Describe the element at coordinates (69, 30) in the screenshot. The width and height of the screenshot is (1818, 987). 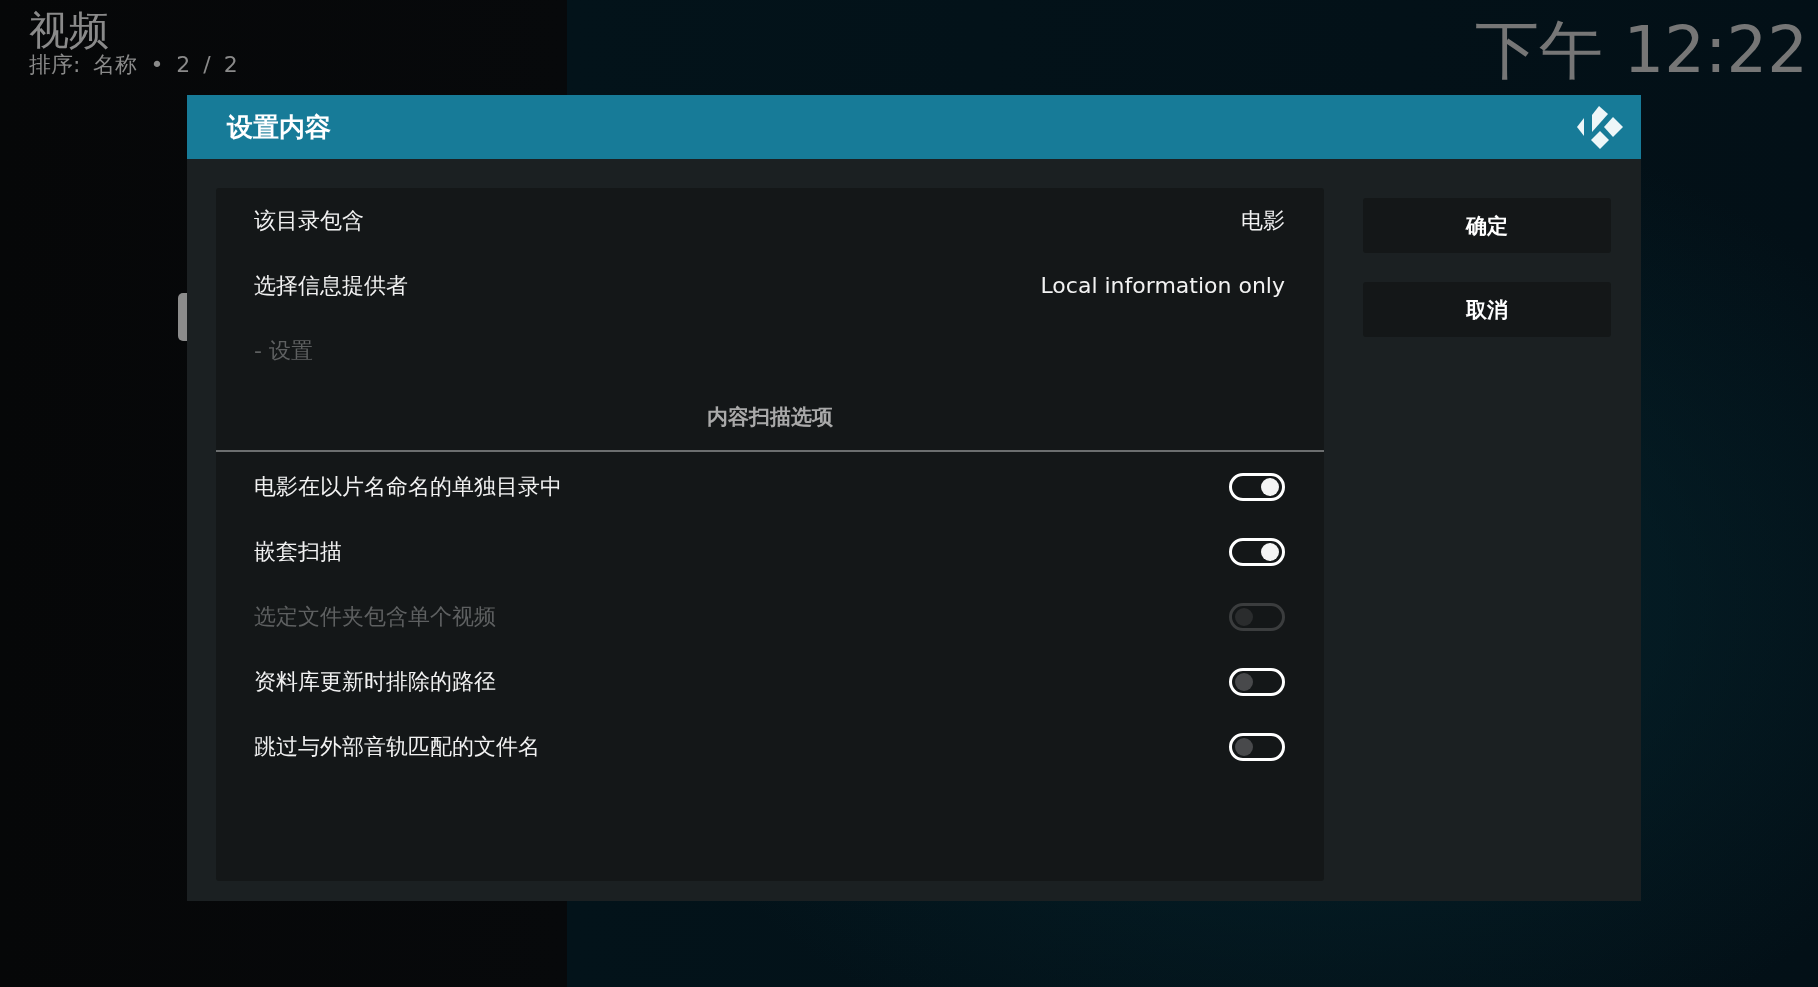
I see `page-title: 视频` at that location.